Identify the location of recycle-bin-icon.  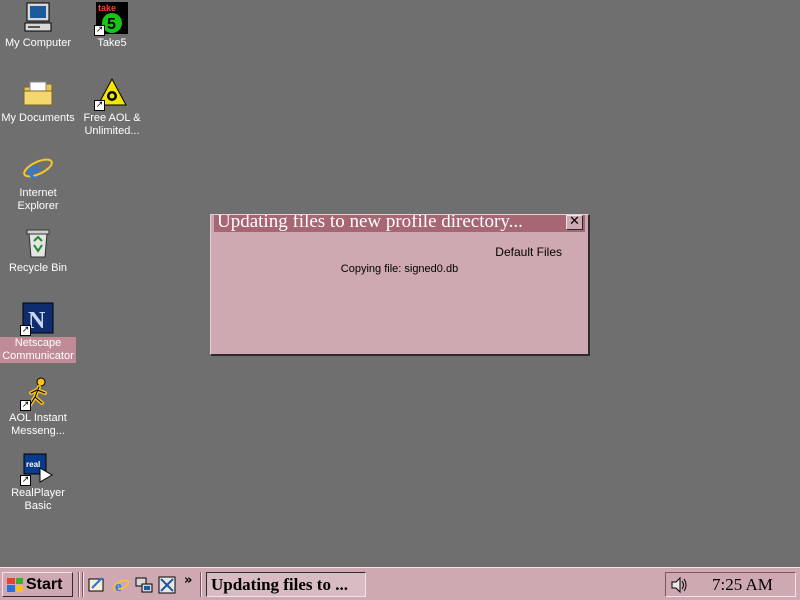
(38, 243).